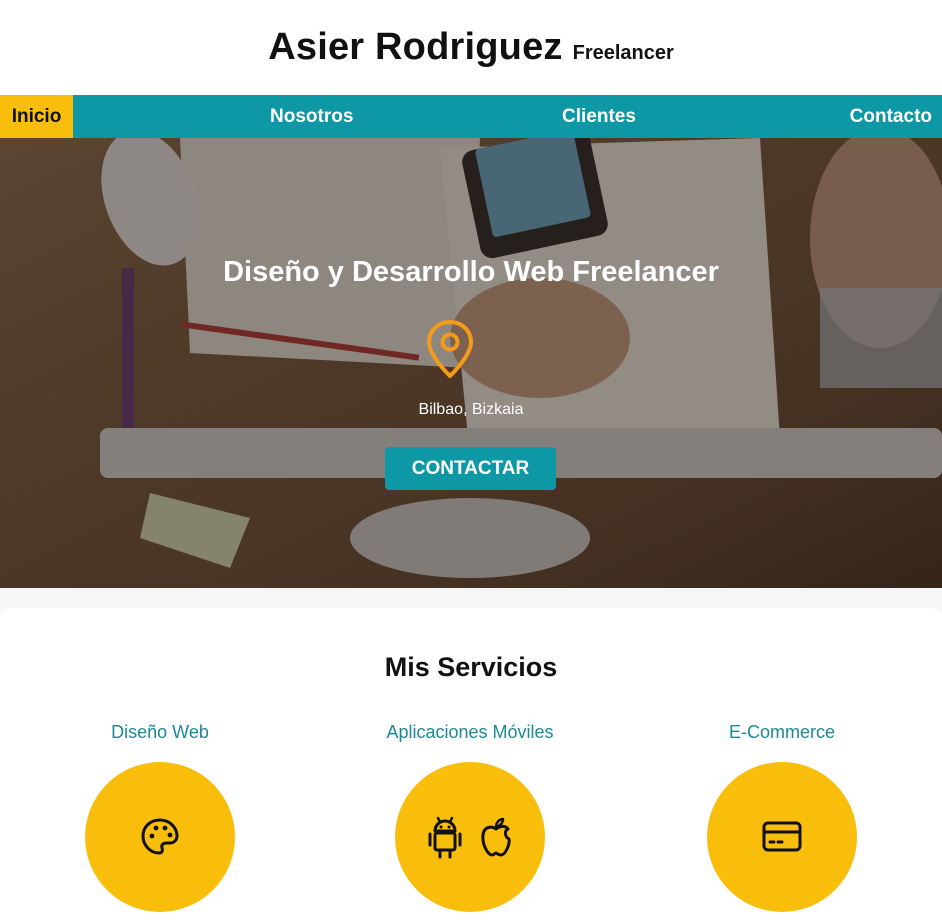 This screenshot has width=942, height=924. What do you see at coordinates (160, 732) in the screenshot?
I see `service-label: Diseño Web` at bounding box center [160, 732].